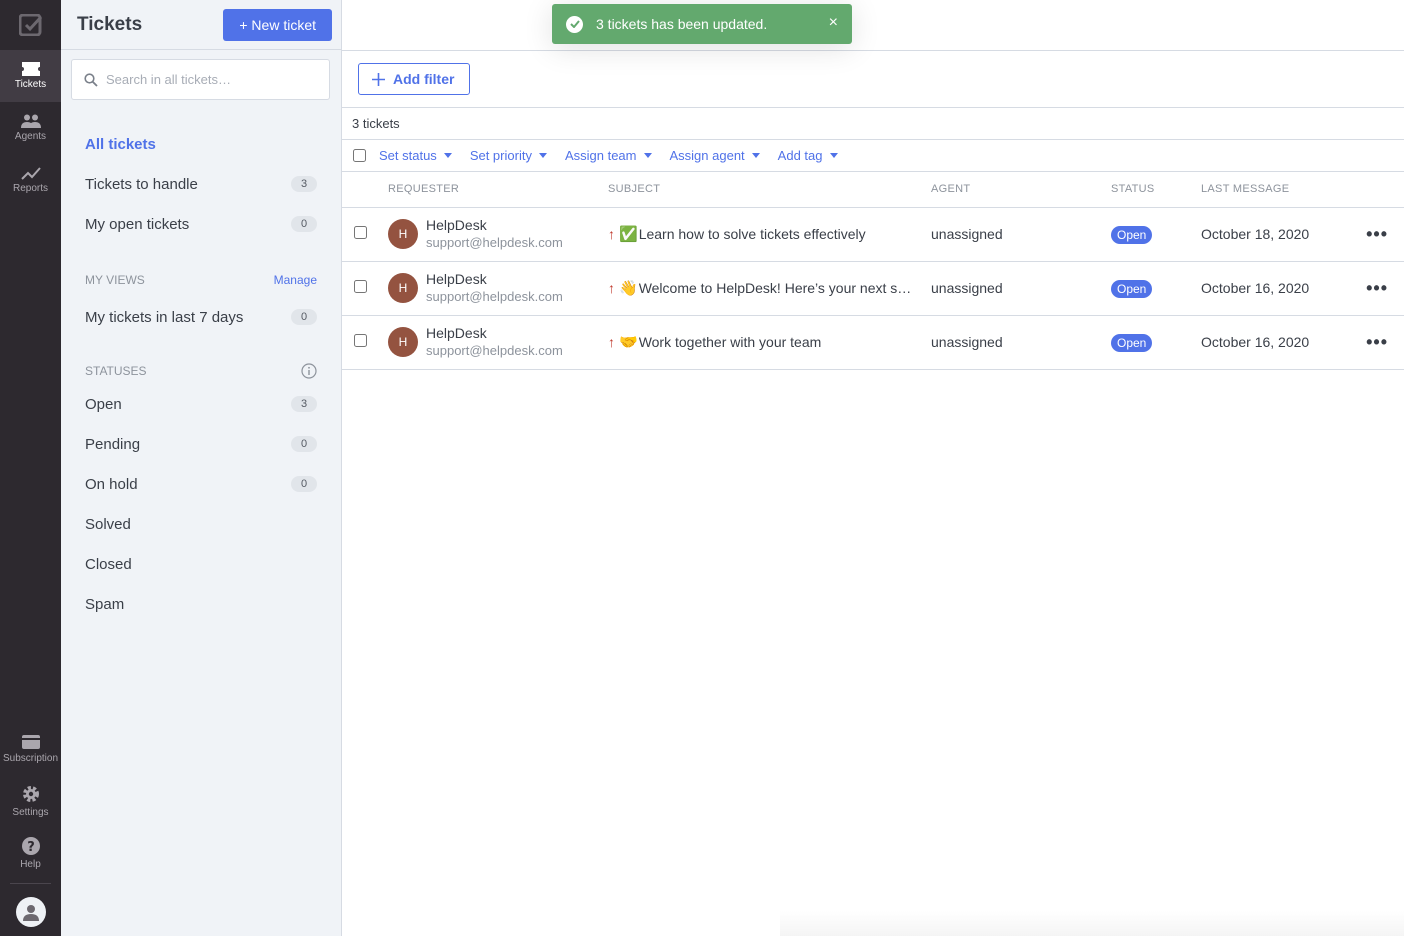 The width and height of the screenshot is (1404, 936). Describe the element at coordinates (30, 69) in the screenshot. I see `ticket-icon` at that location.